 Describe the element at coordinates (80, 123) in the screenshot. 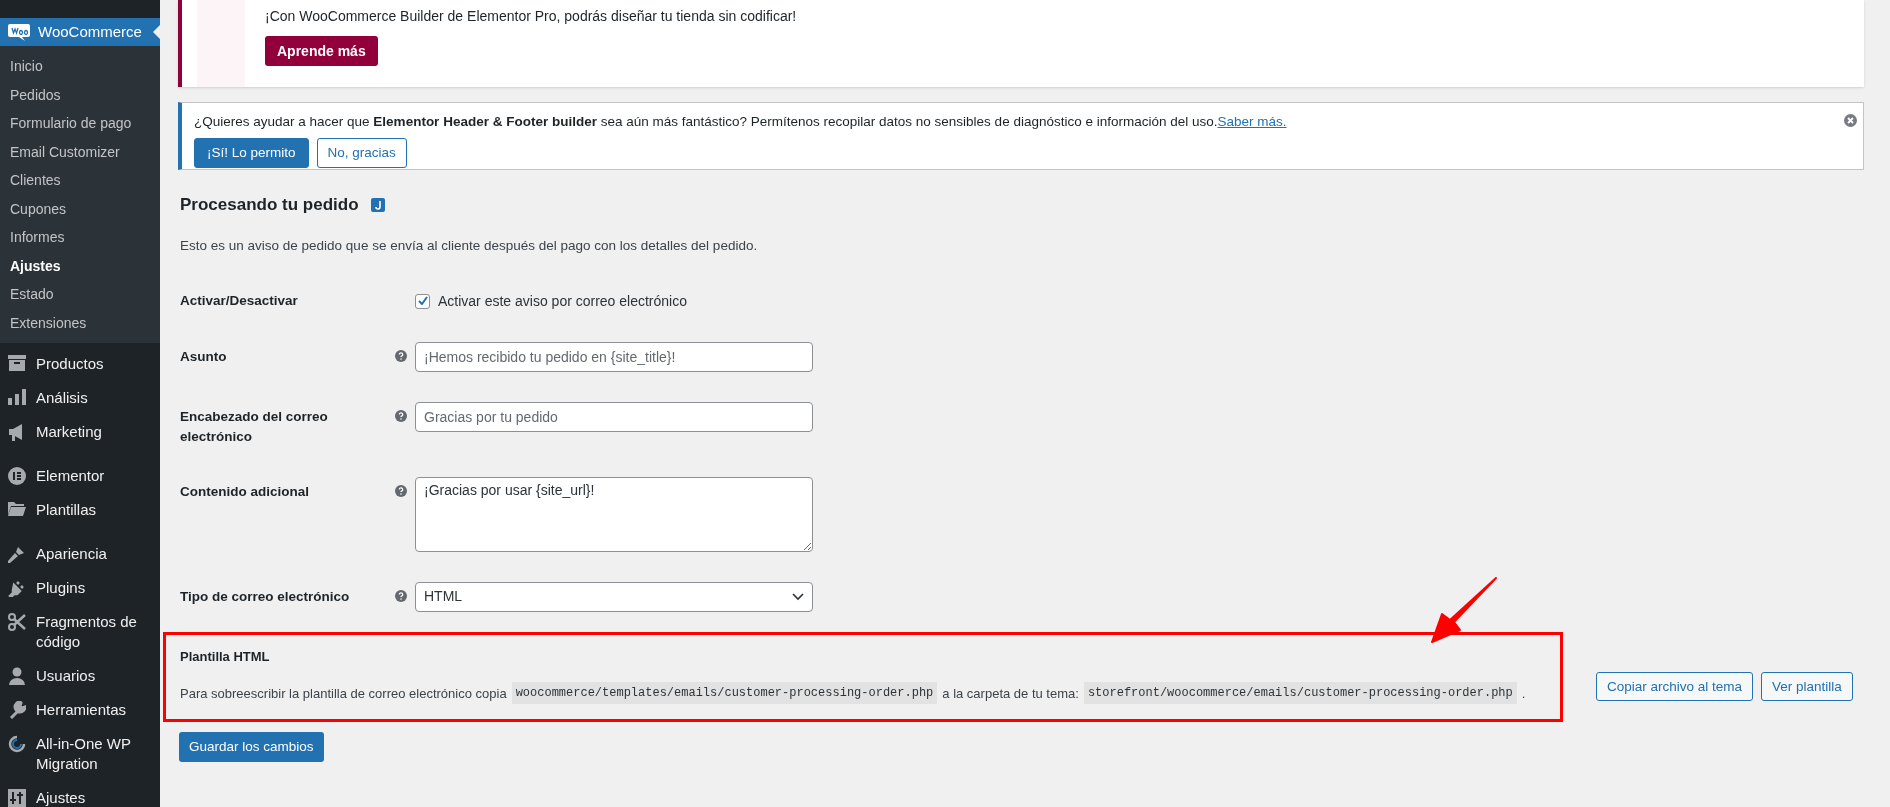

I see `submenu-item: Formulario de pago` at that location.